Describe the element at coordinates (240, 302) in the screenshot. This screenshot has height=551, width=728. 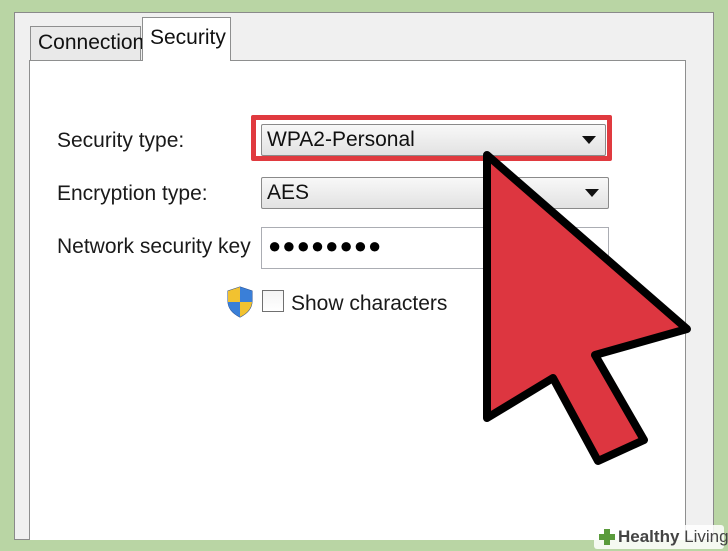
I see `uac-shield-icon` at that location.